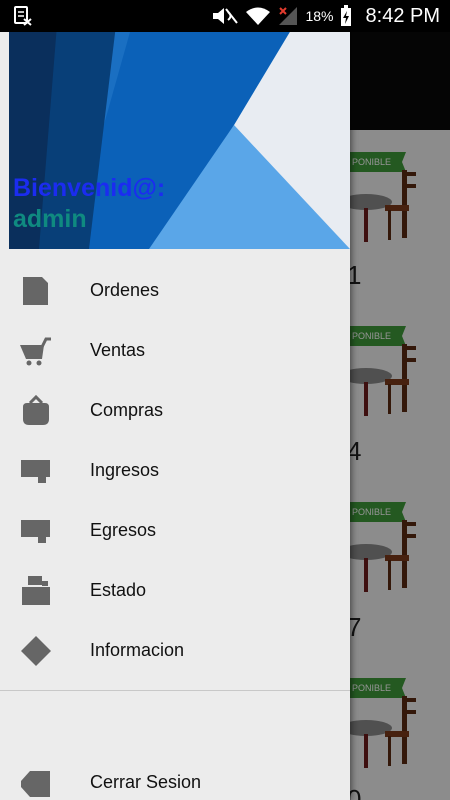 The image size is (450, 800). What do you see at coordinates (175, 290) in the screenshot?
I see `menu-item-ordenes: Ordenes` at bounding box center [175, 290].